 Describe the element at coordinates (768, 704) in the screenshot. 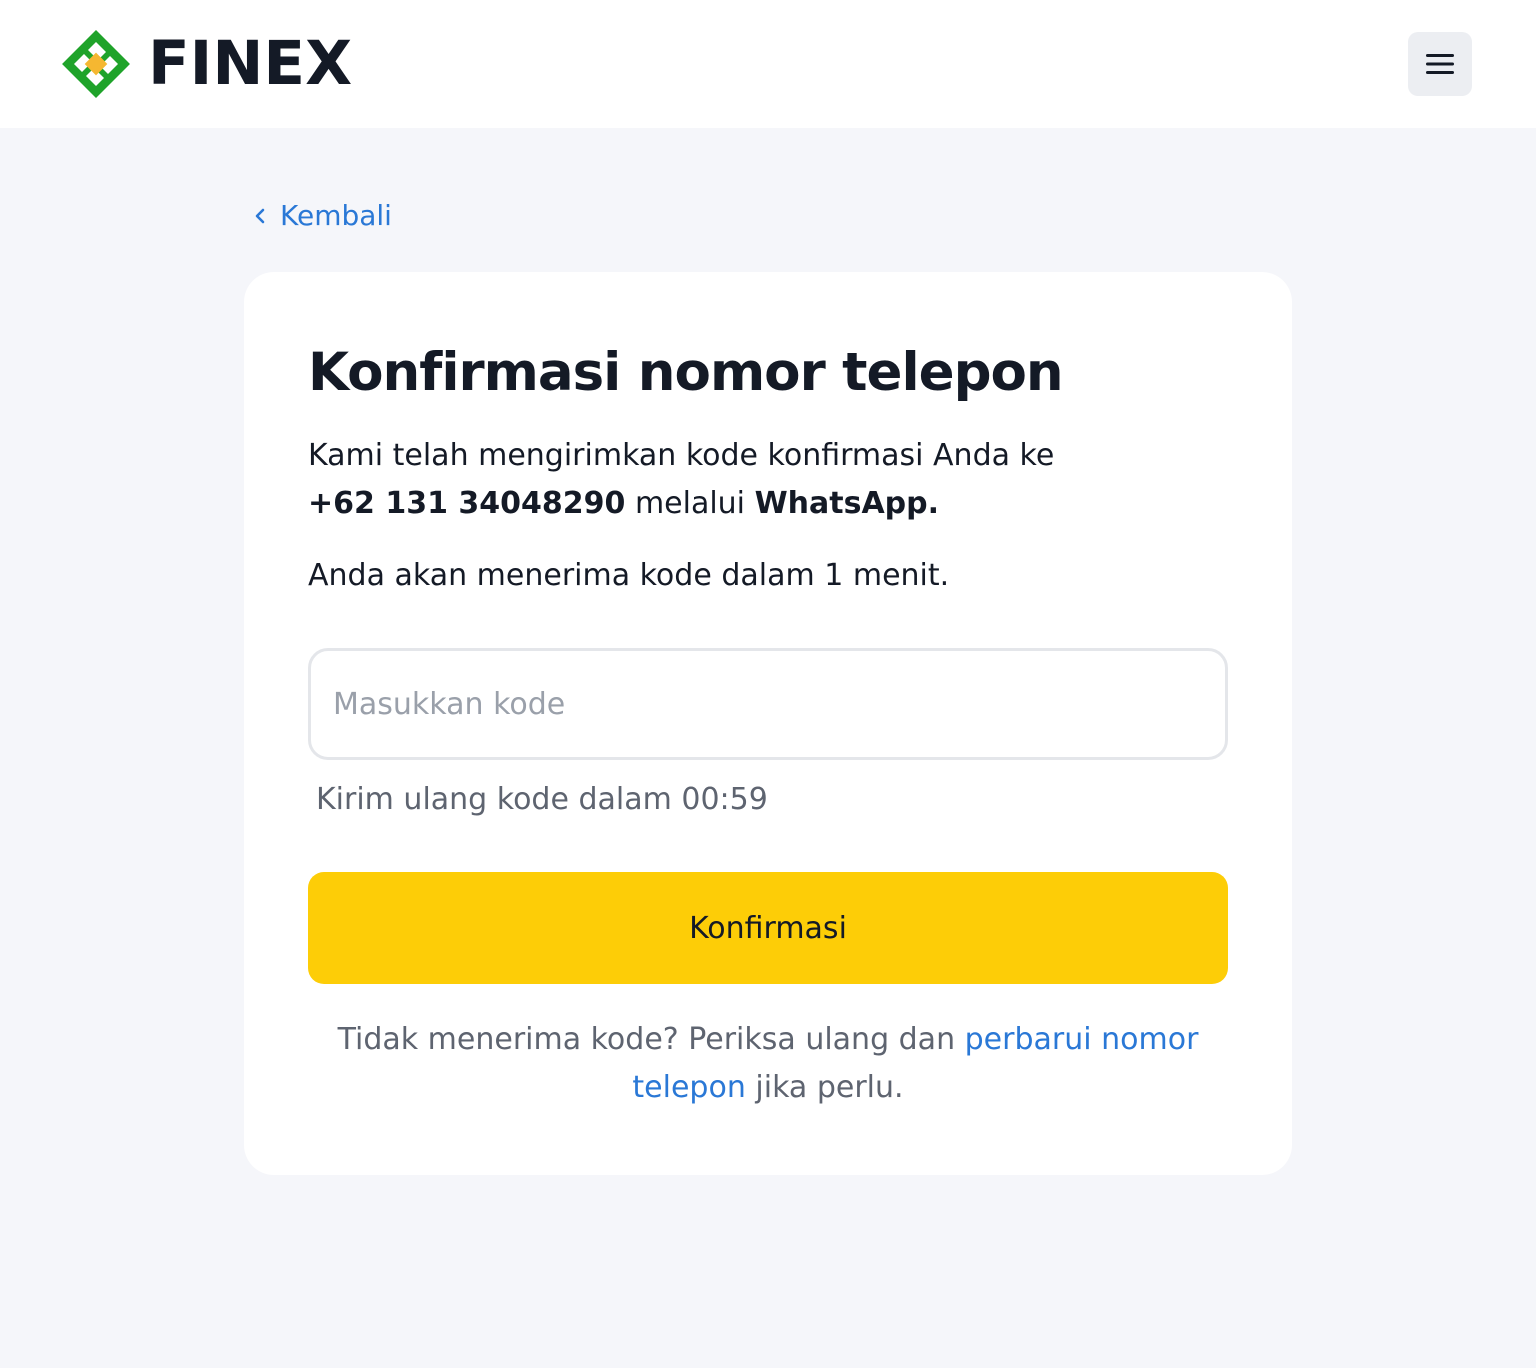

I see `code-input` at that location.